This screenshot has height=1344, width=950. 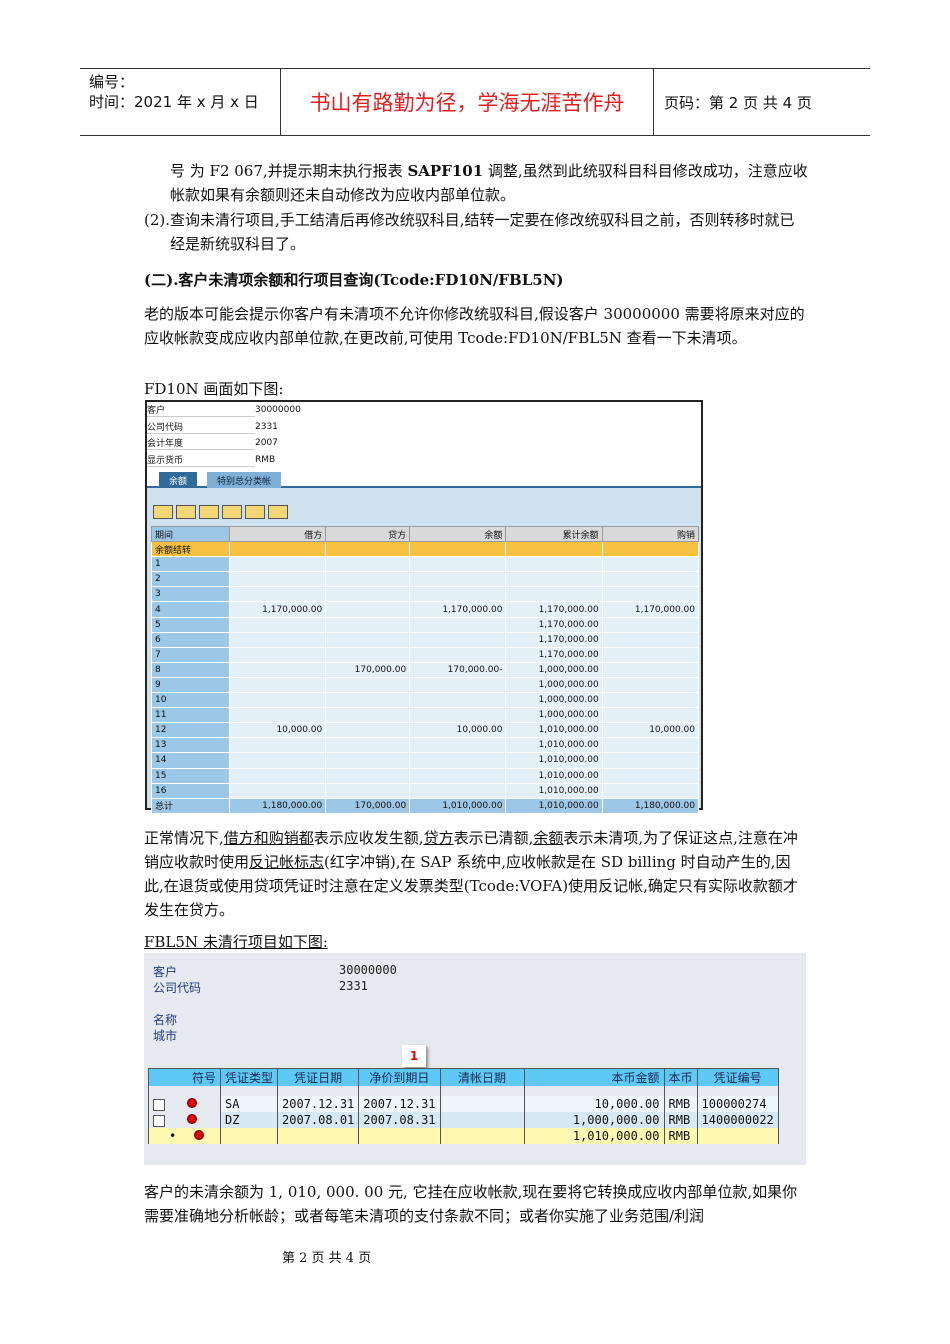 What do you see at coordinates (425, 624) in the screenshot?
I see `table-row: 5 1,170,000.00` at bounding box center [425, 624].